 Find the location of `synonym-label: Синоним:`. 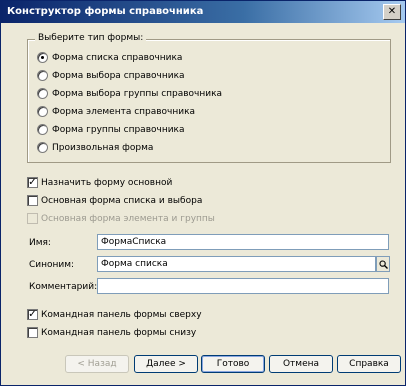

synonym-label: Синоним: is located at coordinates (52, 265).